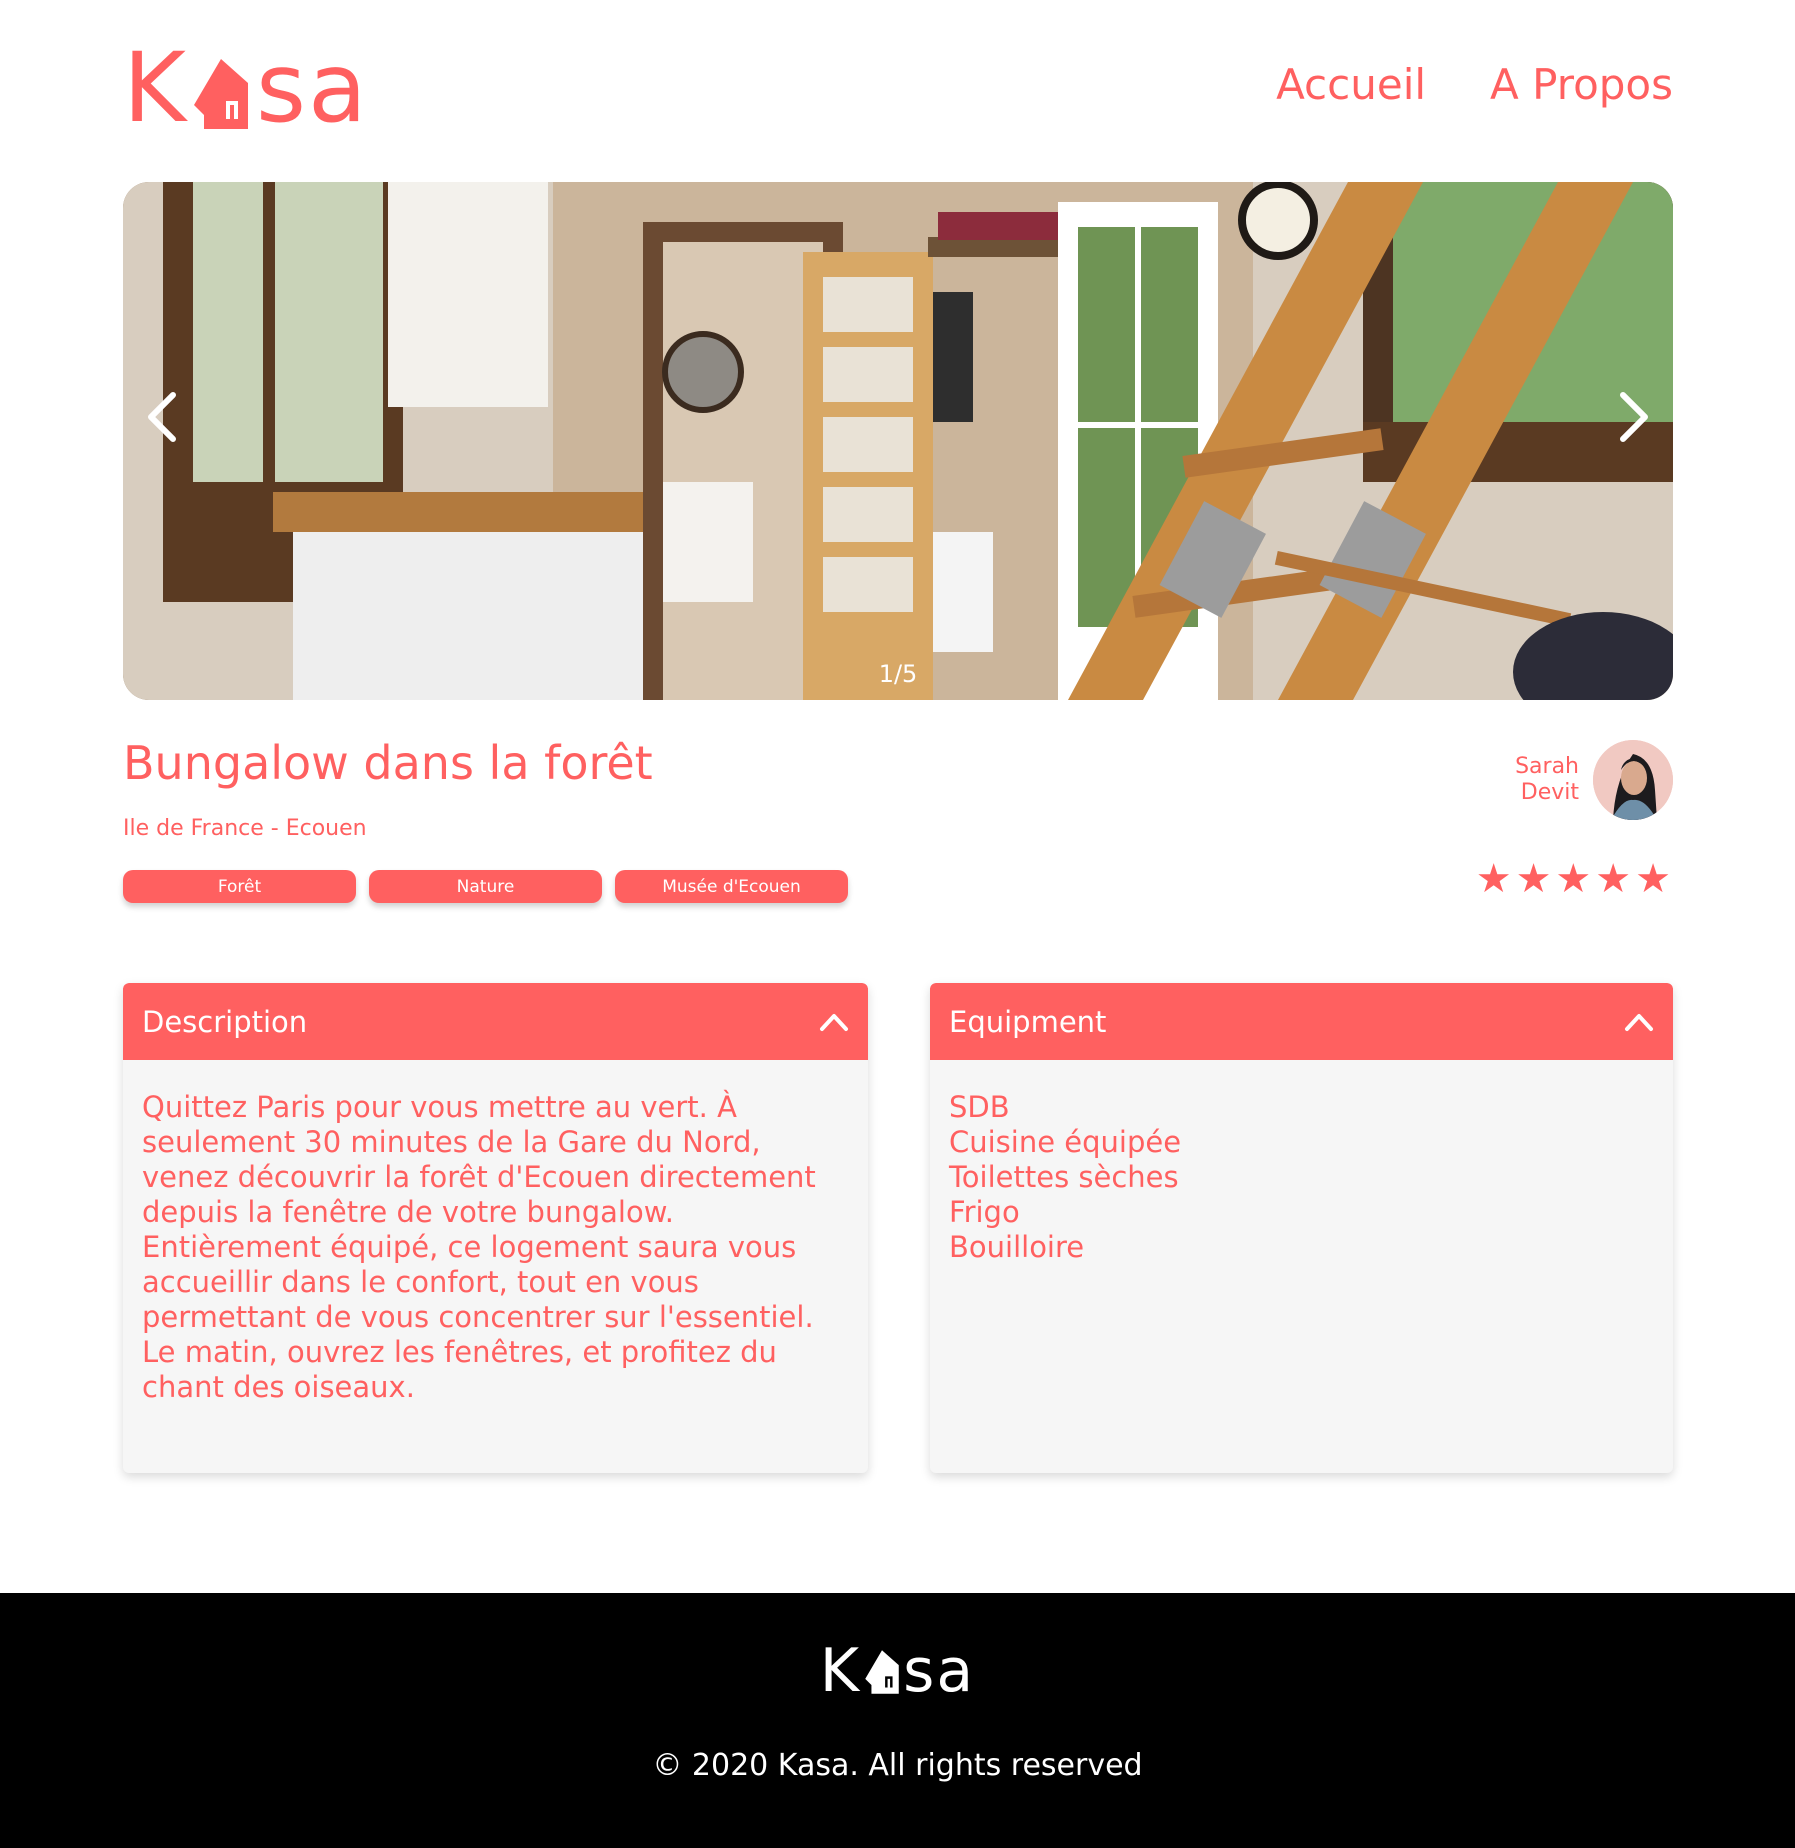 The width and height of the screenshot is (1795, 1848). Describe the element at coordinates (312, 88) in the screenshot. I see `logo-letters-sa: sa` at that location.